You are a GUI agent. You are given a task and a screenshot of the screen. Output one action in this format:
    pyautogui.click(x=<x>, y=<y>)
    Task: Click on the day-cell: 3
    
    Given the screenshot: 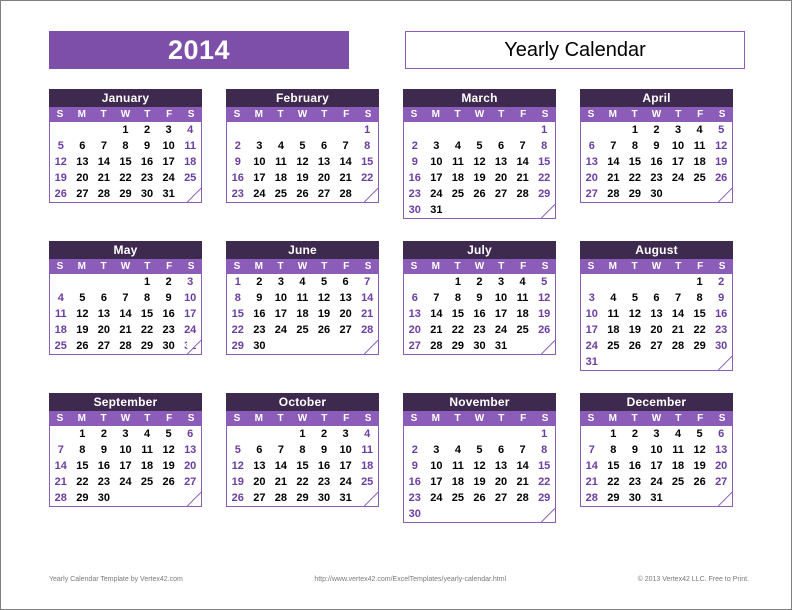 What is the action you would take?
    pyautogui.click(x=678, y=130)
    